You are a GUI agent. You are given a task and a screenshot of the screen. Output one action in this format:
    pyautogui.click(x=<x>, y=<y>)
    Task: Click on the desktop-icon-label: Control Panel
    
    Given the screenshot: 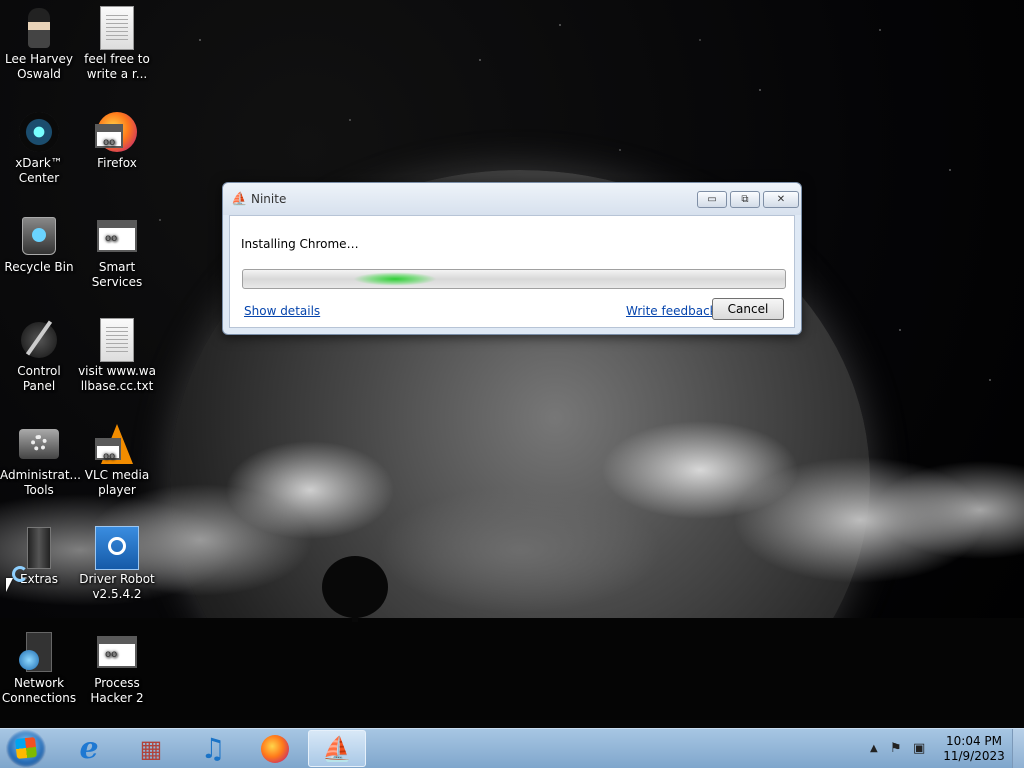 What is the action you would take?
    pyautogui.click(x=39, y=378)
    